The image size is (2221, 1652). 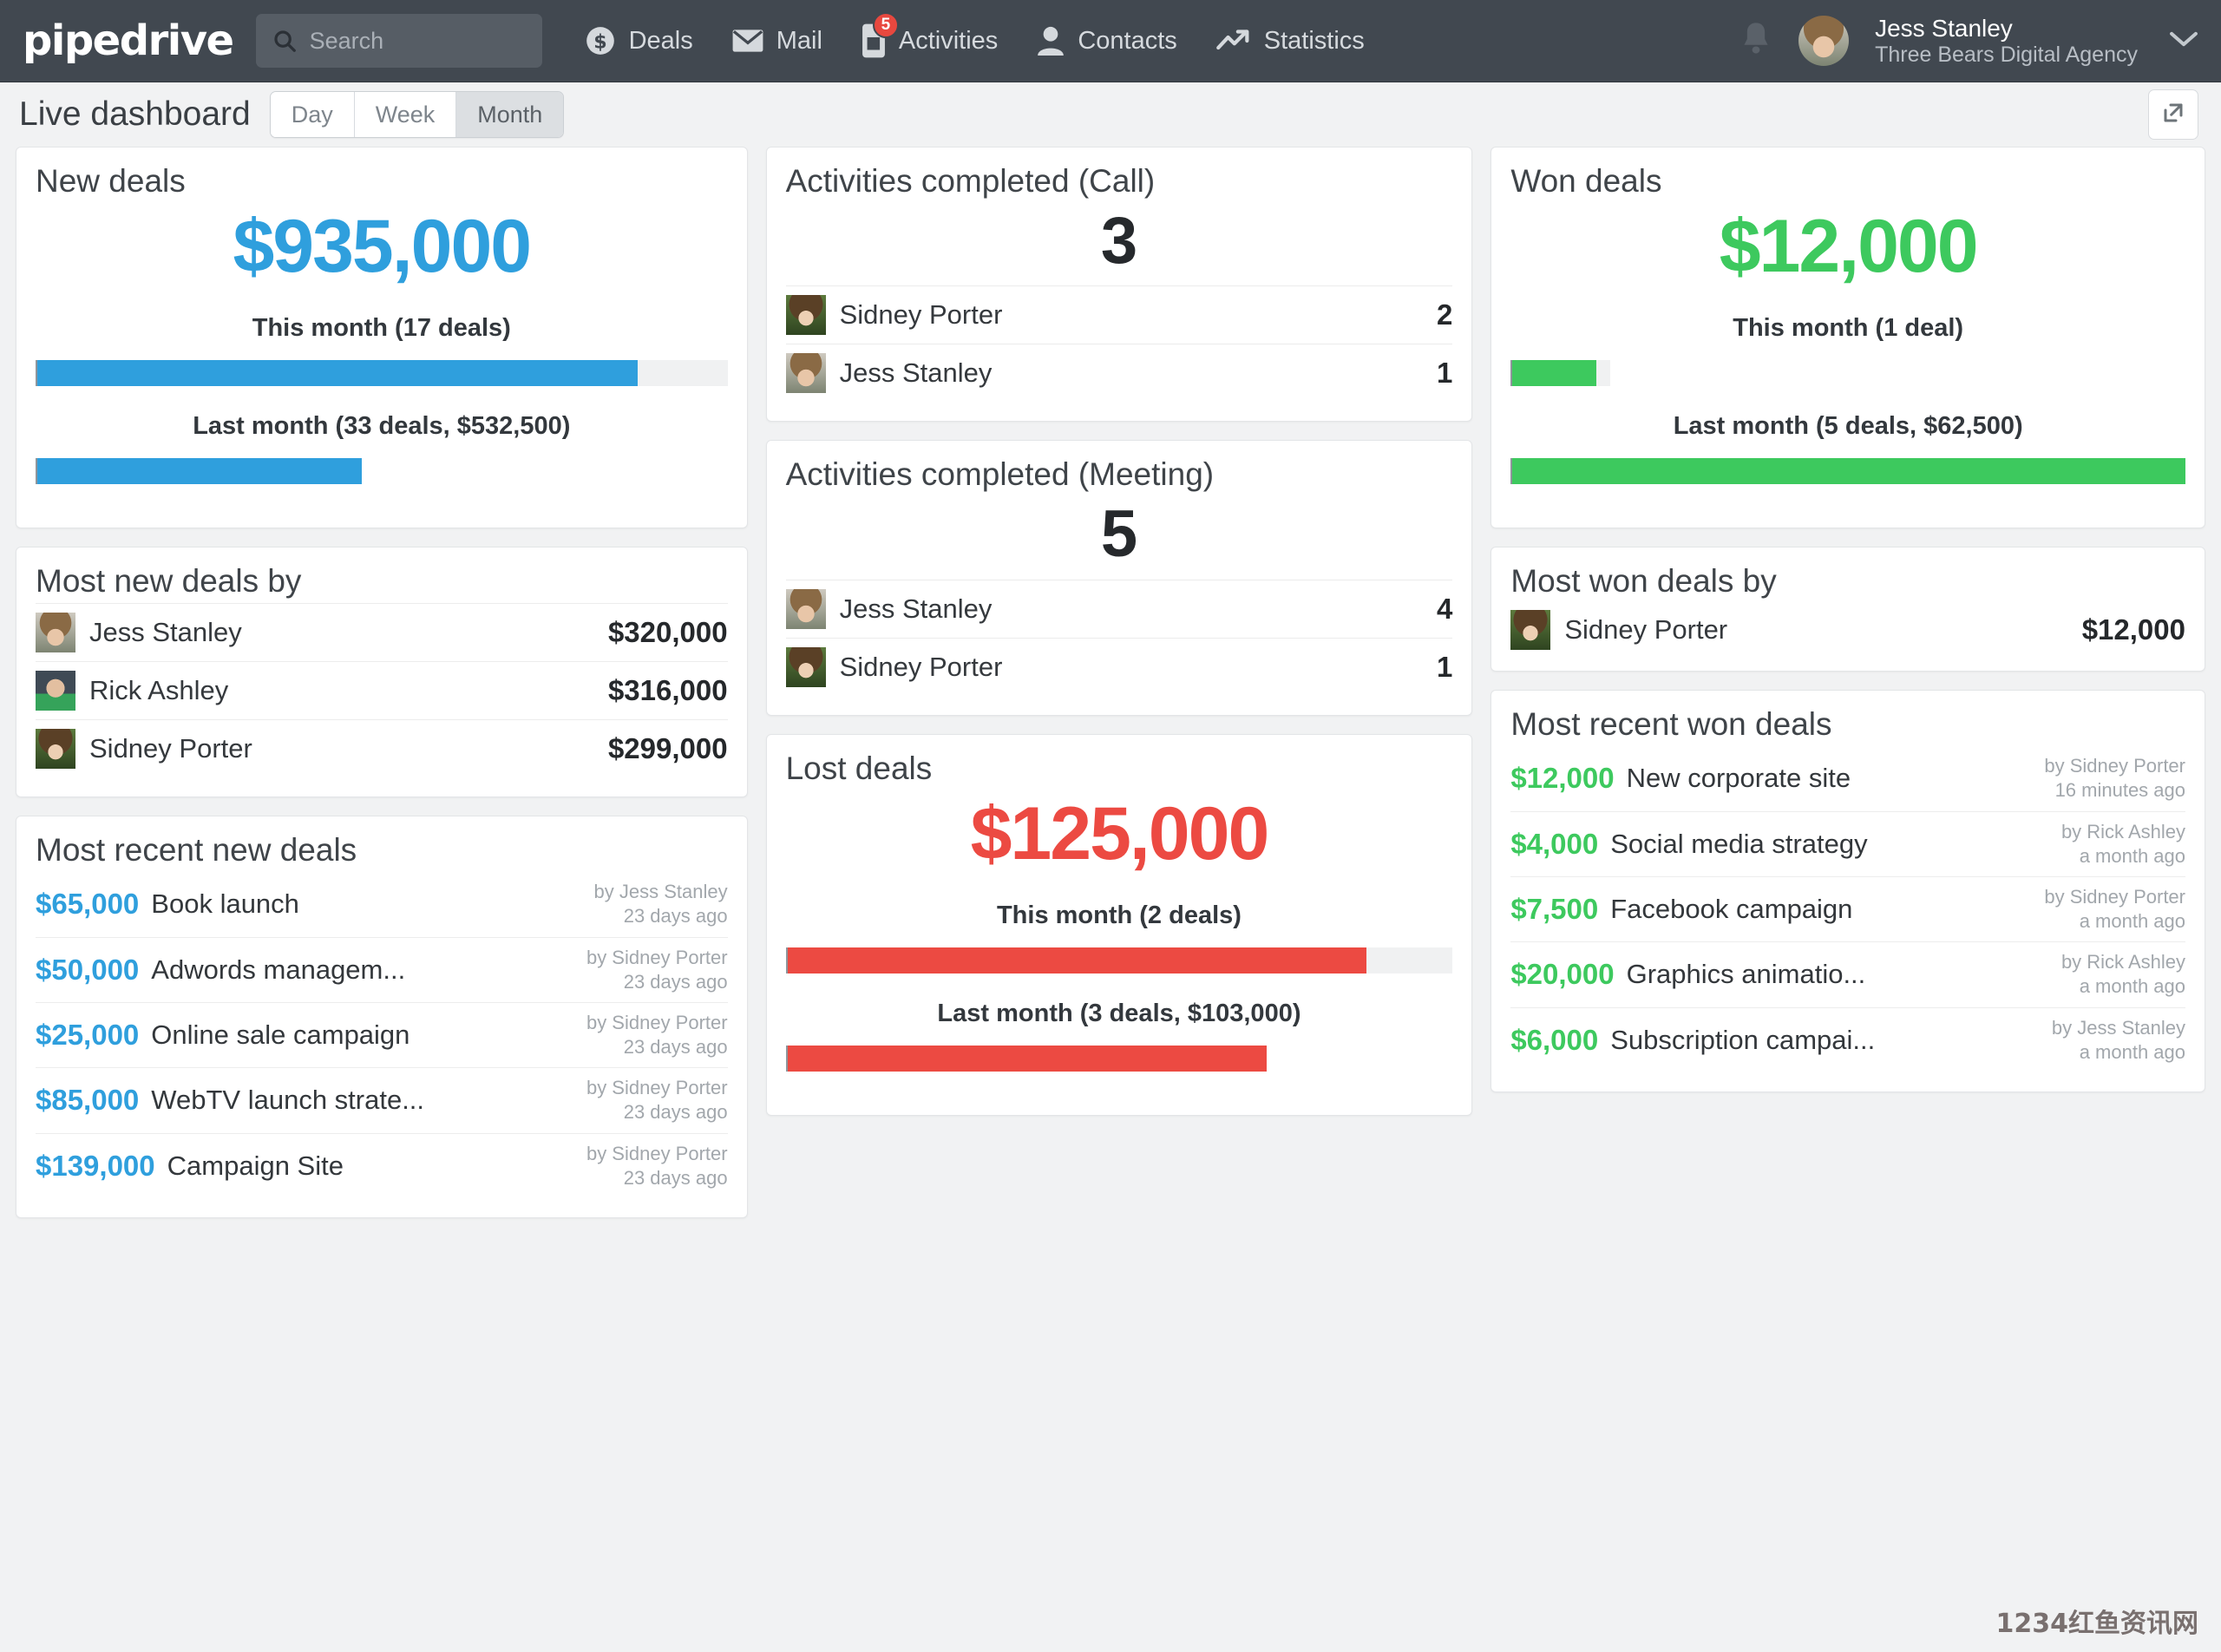 I want to click on period-option-month: Month, so click(x=510, y=115).